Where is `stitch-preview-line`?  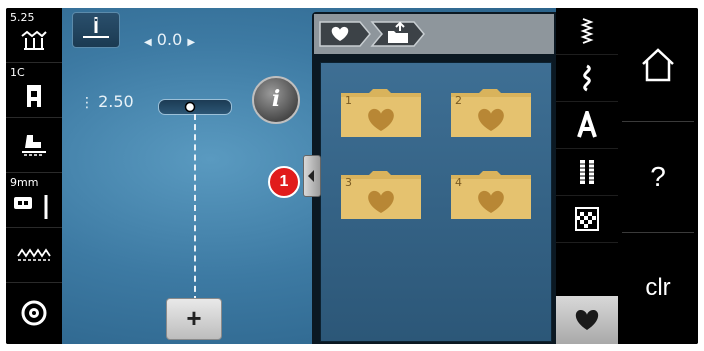
stitch-preview-line is located at coordinates (195, 208).